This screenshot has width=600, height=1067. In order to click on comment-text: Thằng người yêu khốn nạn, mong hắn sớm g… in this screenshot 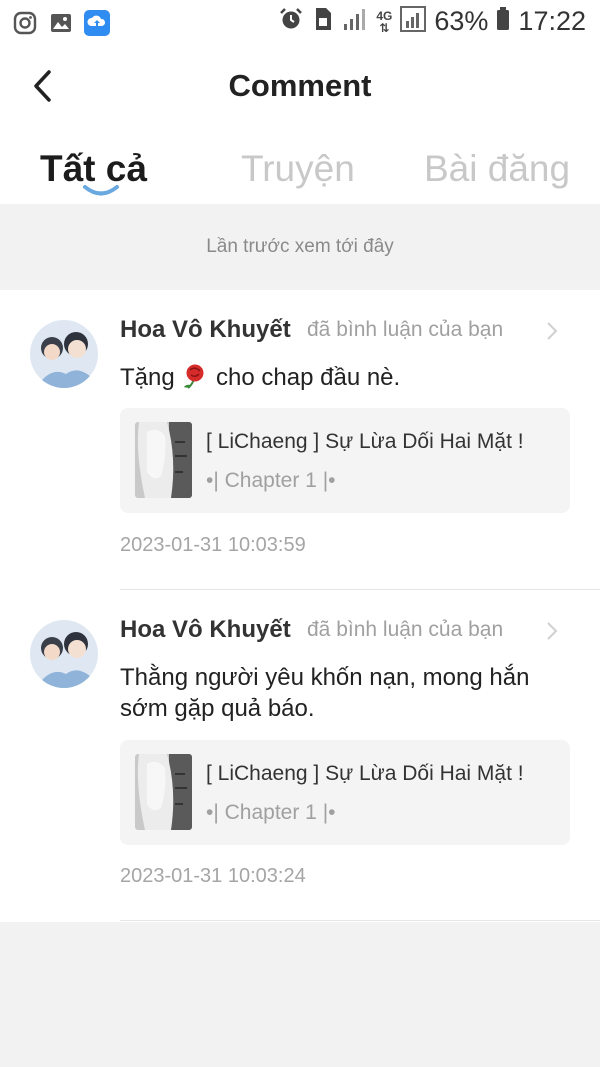, I will do `click(325, 693)`.